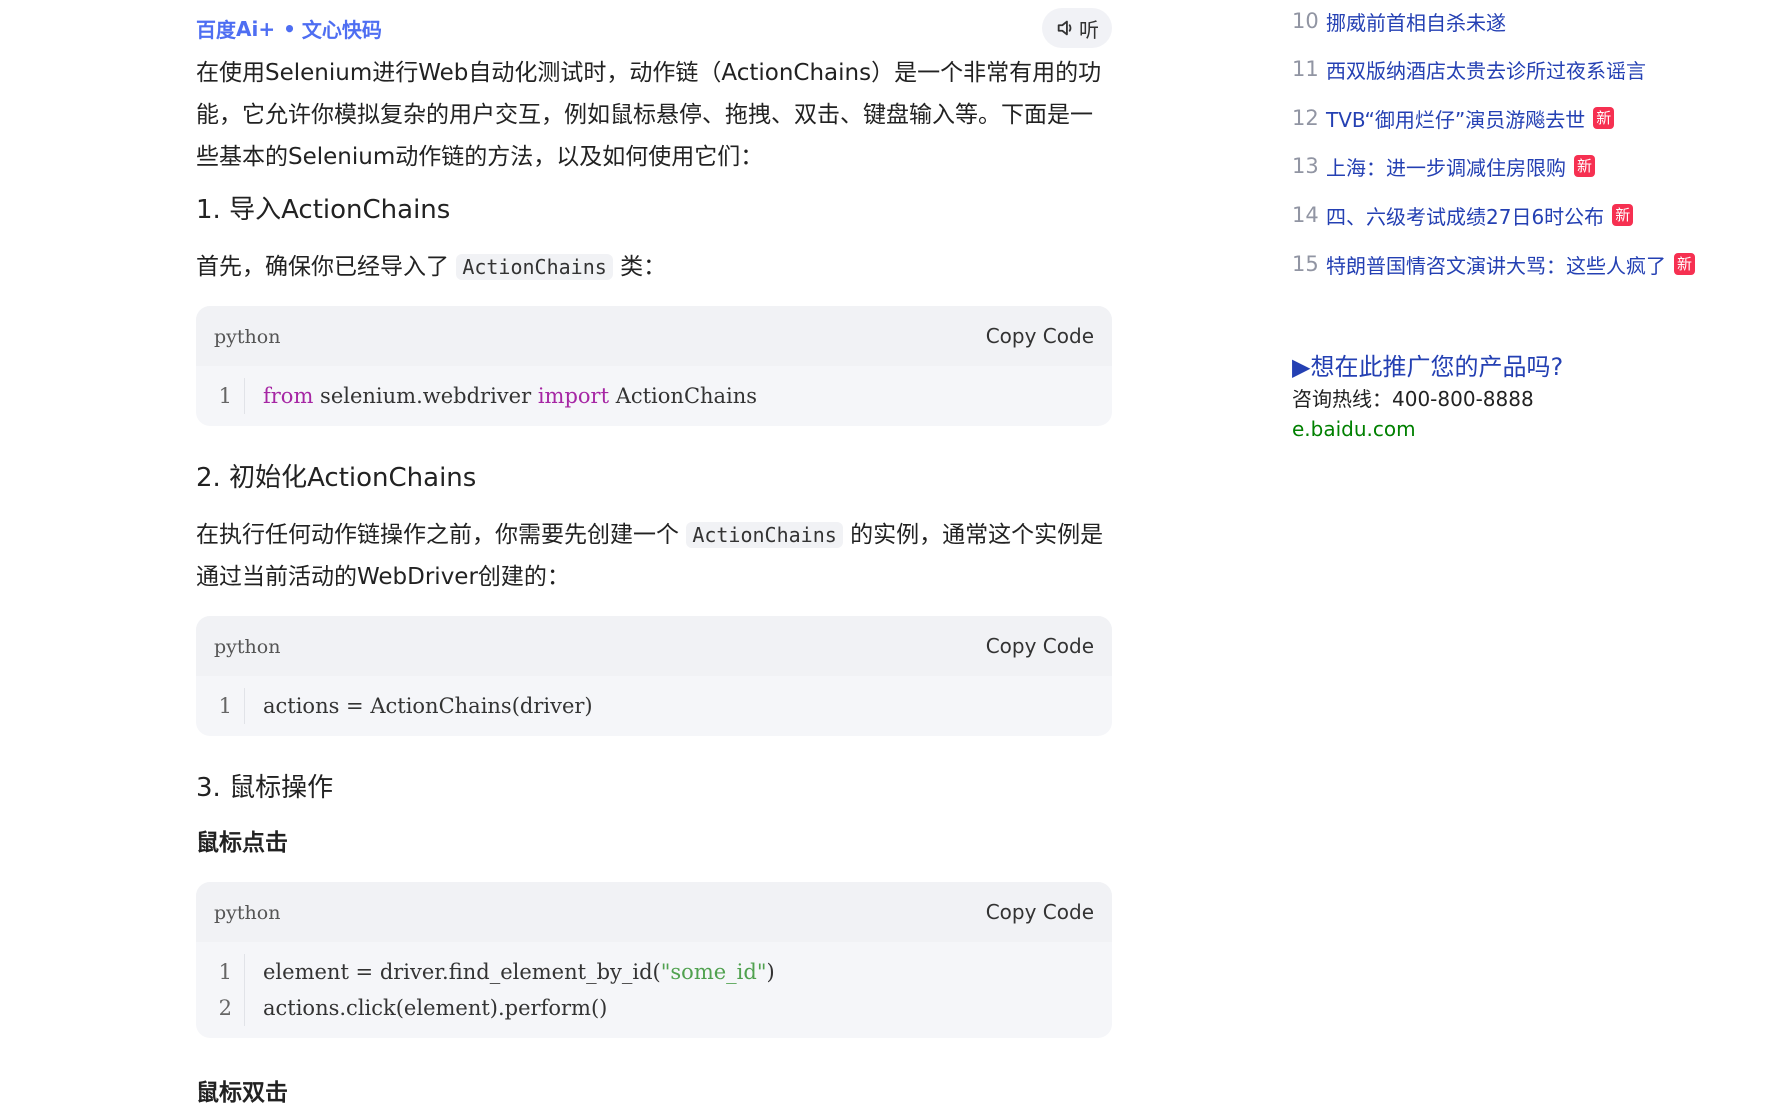  What do you see at coordinates (242, 1093) in the screenshot?
I see `subsection-mouse-double-click: 鼠标双击` at bounding box center [242, 1093].